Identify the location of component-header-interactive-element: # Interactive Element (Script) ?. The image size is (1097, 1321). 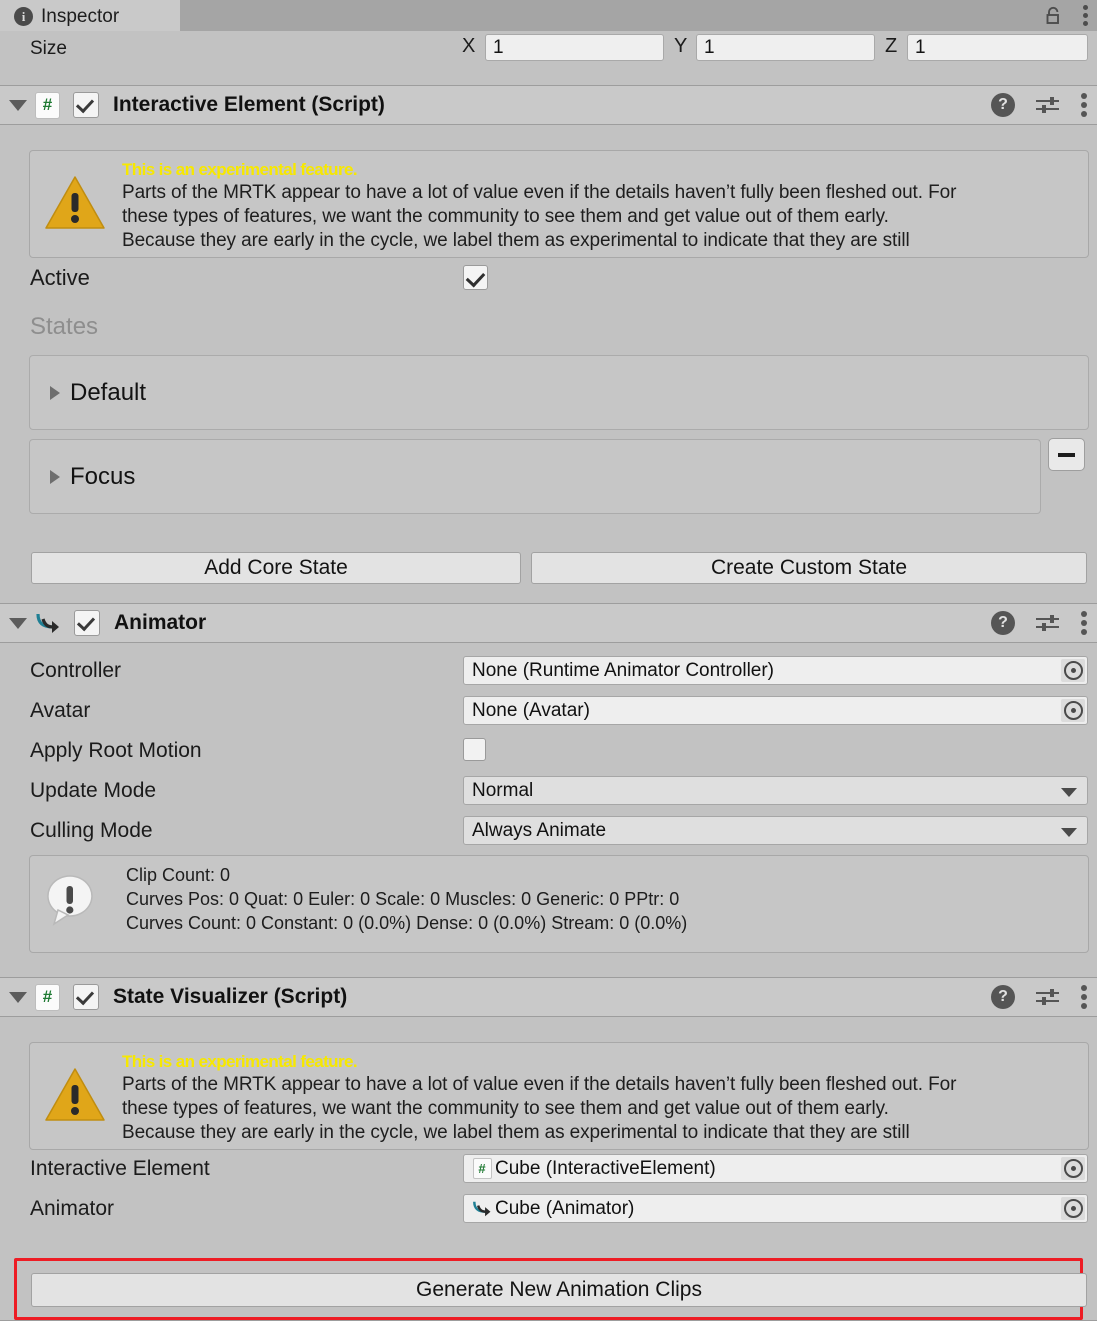
(548, 105).